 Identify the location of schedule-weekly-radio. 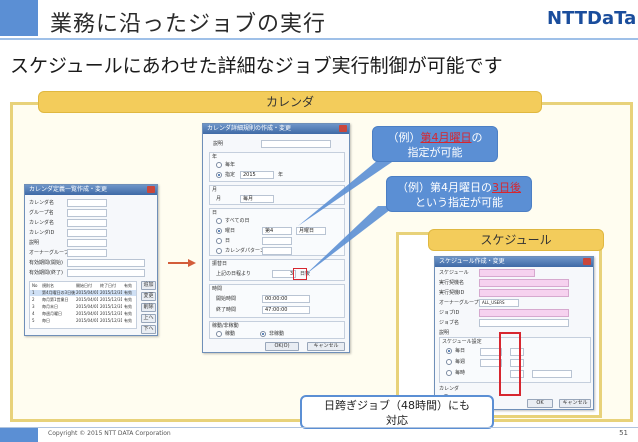
(449, 362).